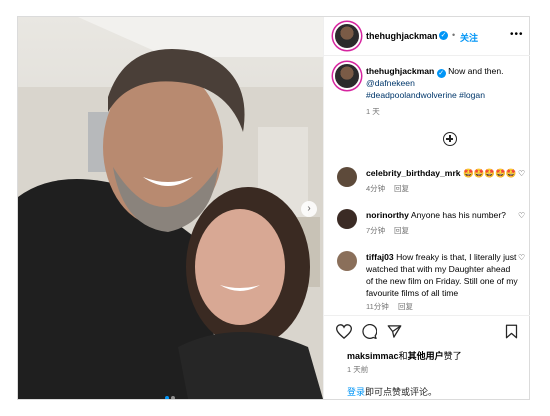 This screenshot has width=550, height=416. Describe the element at coordinates (373, 111) in the screenshot. I see `caption-age: 1 天` at that location.